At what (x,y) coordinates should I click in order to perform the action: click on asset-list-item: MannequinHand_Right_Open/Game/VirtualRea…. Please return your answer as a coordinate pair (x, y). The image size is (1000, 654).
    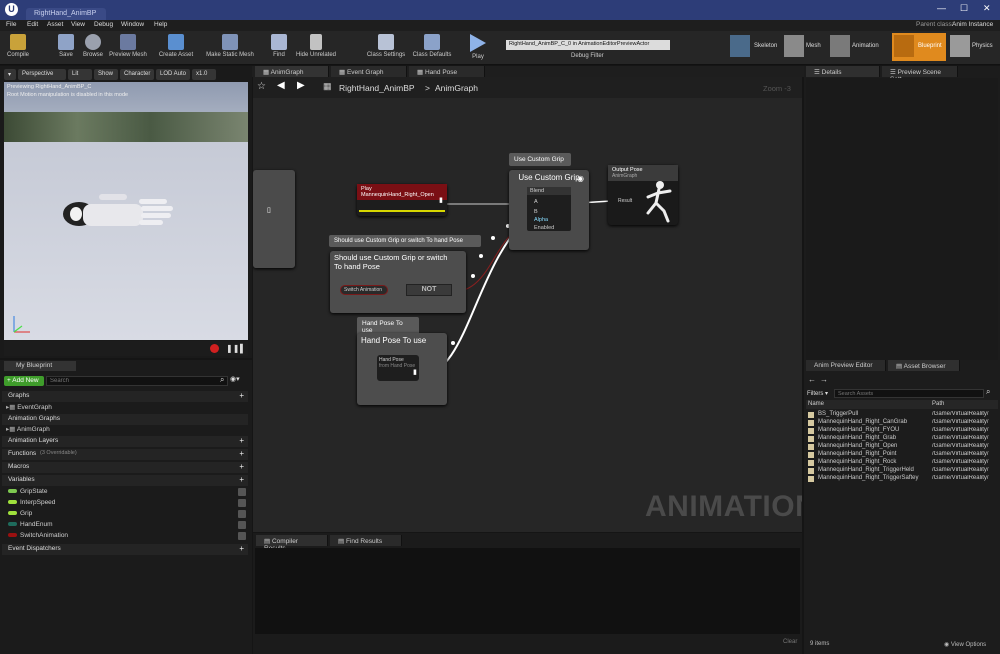
    Looking at the image, I should click on (902, 447).